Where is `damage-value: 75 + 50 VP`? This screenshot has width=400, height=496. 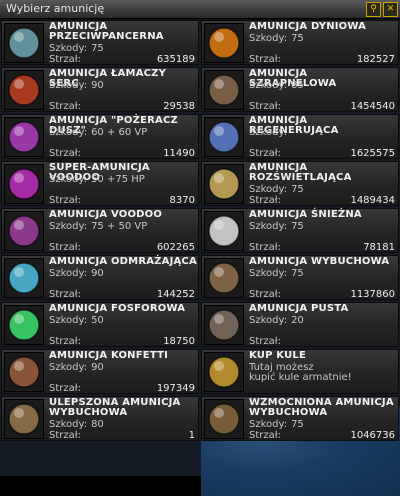
damage-value: 75 + 50 VP is located at coordinates (119, 226).